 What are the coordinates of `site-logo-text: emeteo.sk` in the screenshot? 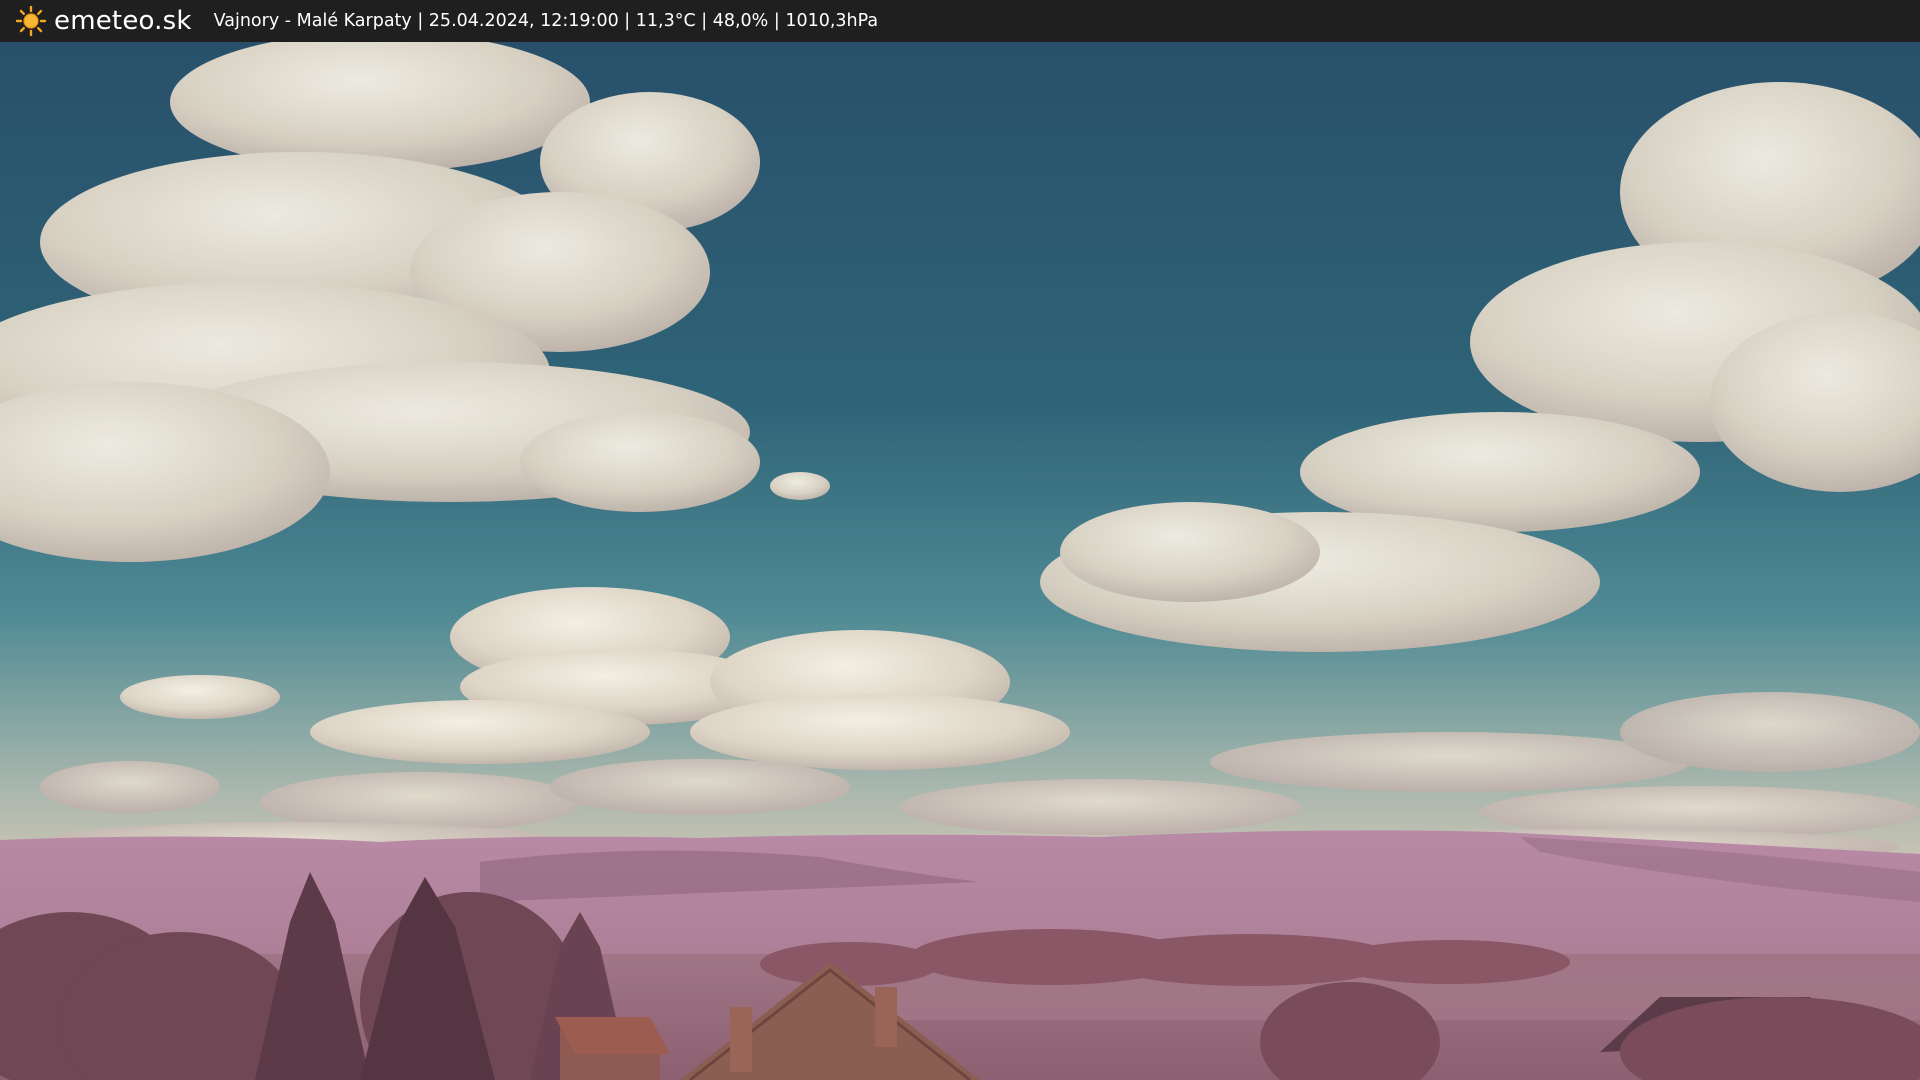 It's located at (123, 21).